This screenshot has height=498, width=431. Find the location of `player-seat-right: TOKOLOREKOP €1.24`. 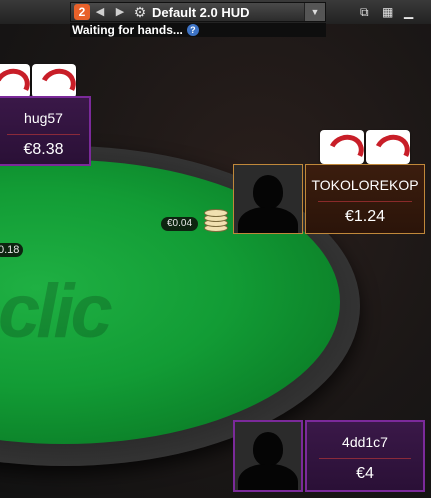

player-seat-right: TOKOLOREKOP €1.24 is located at coordinates (365, 199).